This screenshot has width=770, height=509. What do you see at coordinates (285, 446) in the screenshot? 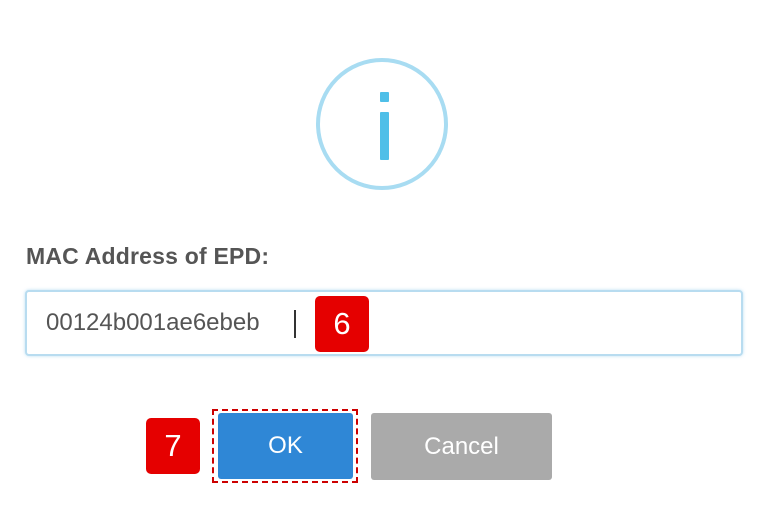
I see `ok-button: OK` at bounding box center [285, 446].